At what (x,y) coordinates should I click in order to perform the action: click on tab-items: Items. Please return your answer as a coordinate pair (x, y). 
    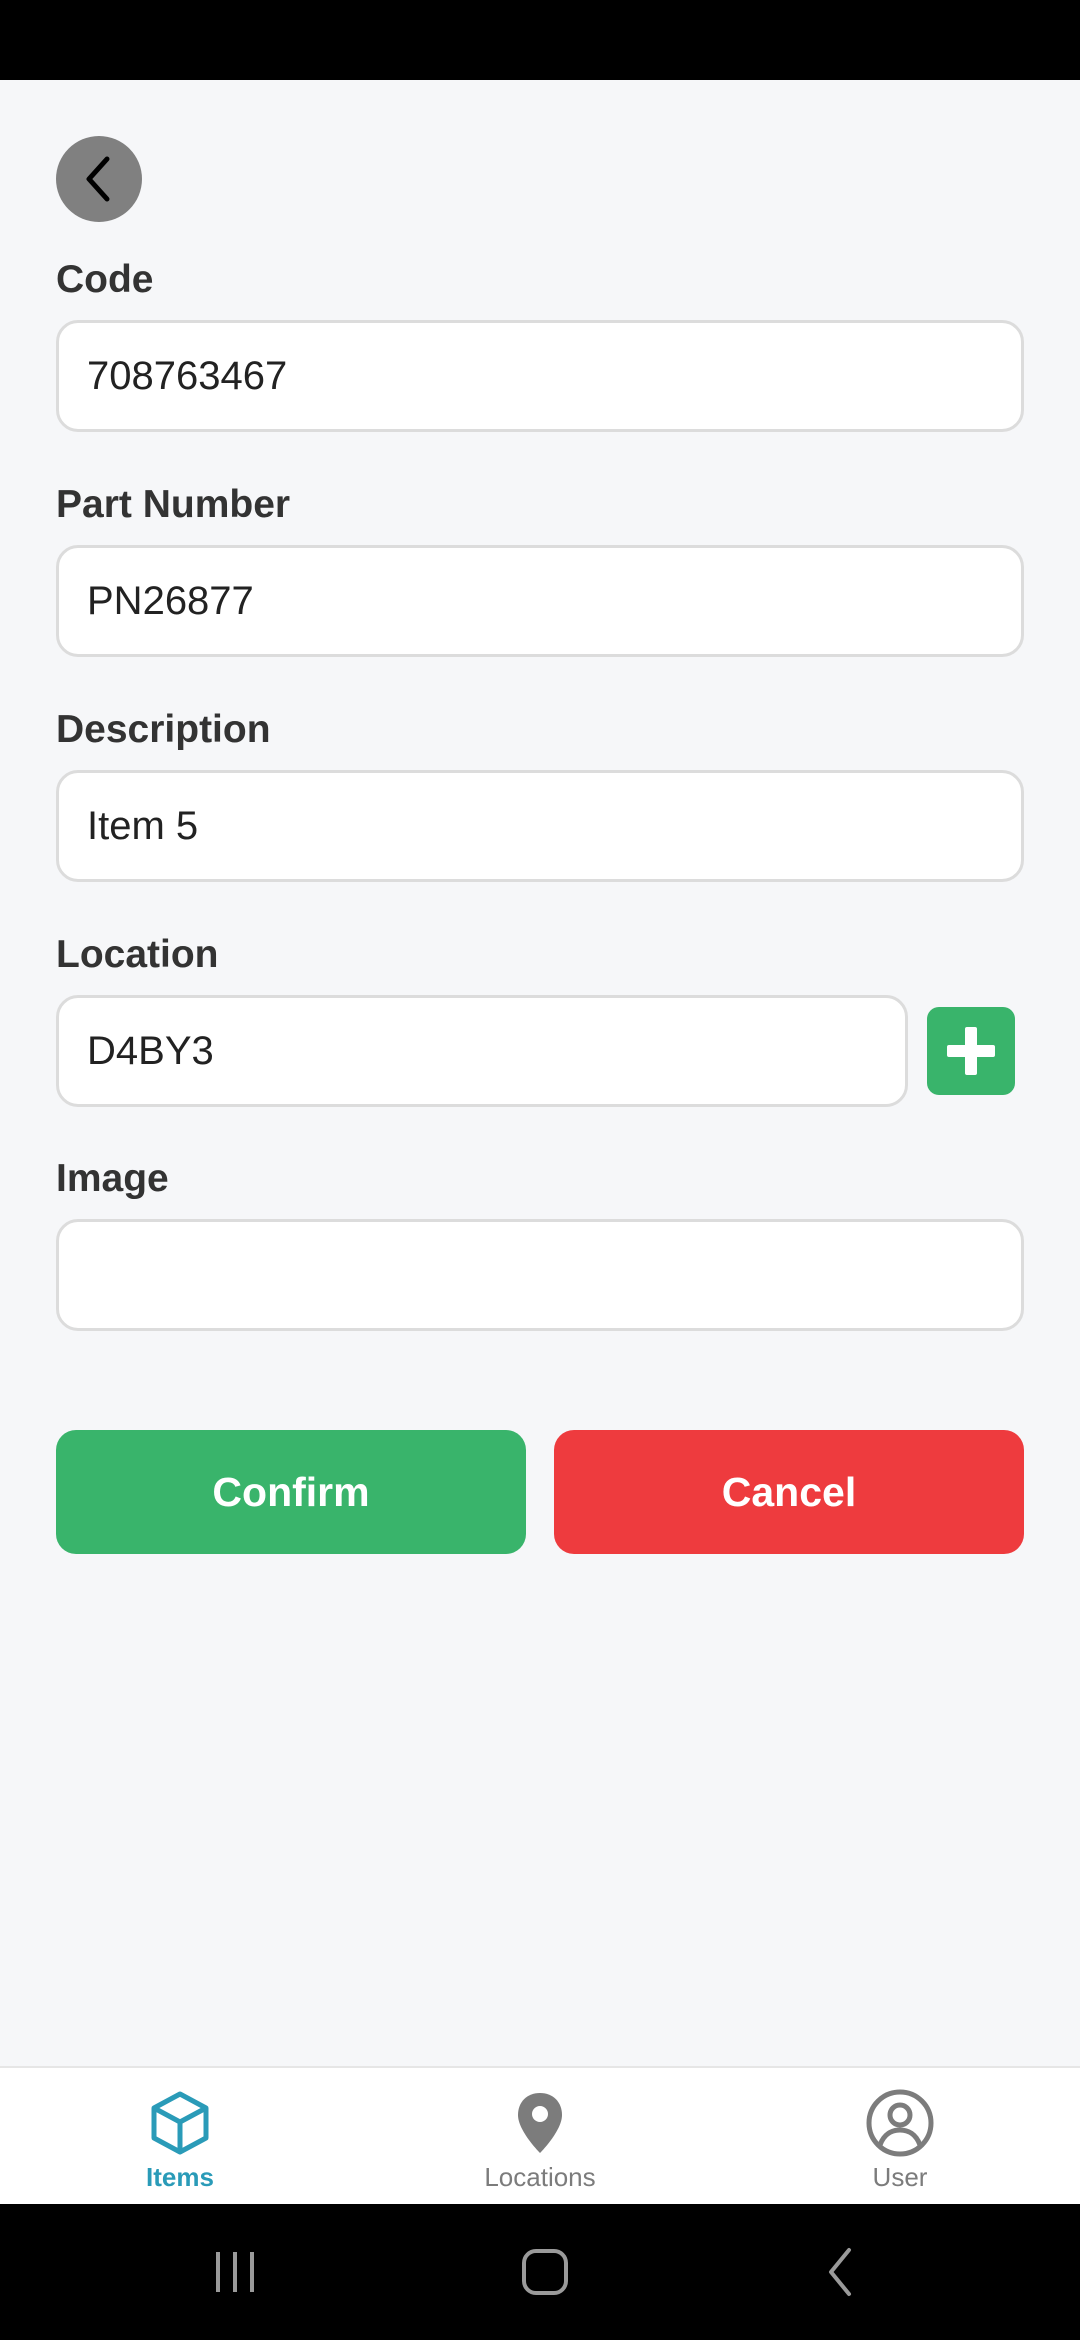
    Looking at the image, I should click on (180, 2137).